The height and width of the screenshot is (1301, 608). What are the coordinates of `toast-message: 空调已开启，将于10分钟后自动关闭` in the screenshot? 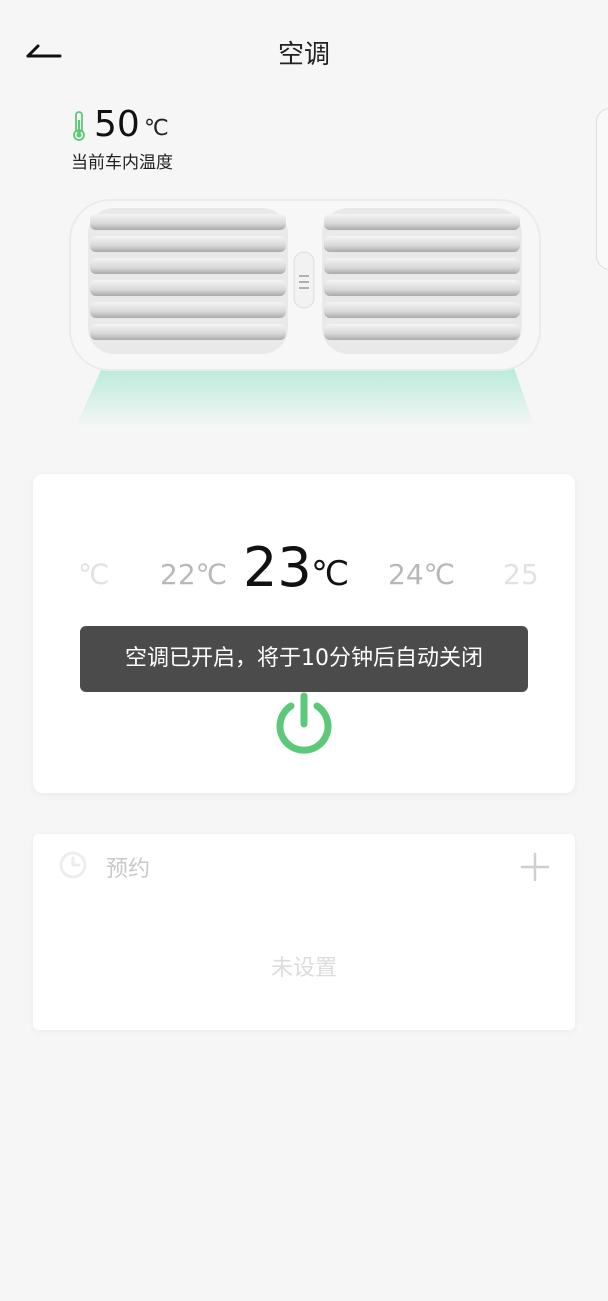 It's located at (304, 659).